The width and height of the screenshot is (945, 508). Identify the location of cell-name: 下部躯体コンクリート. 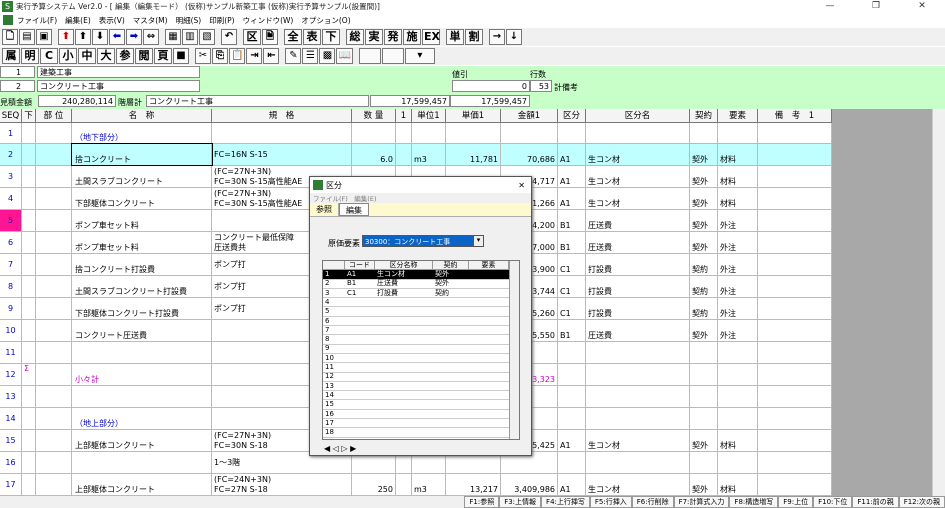
(142, 198).